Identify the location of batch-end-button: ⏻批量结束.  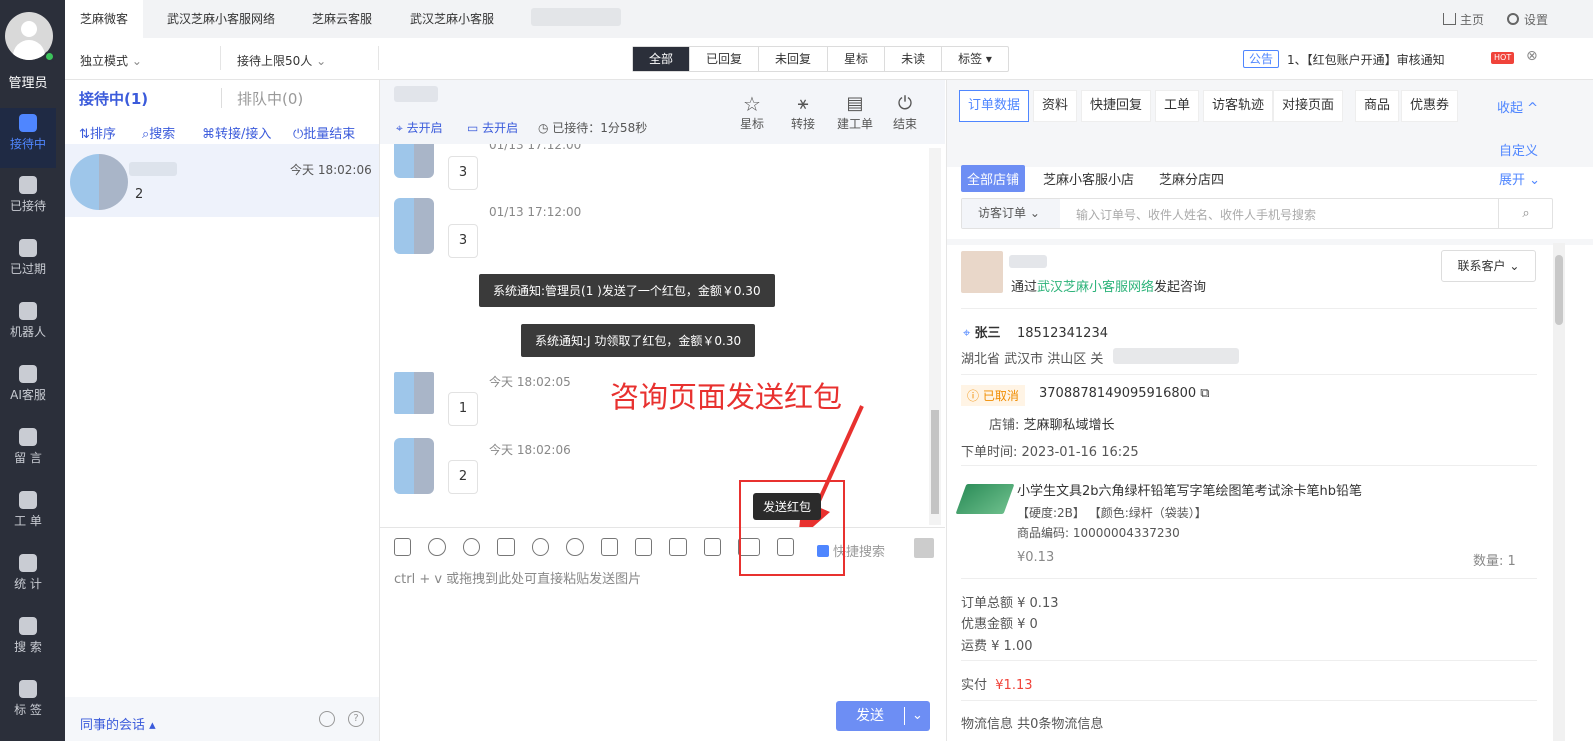
(324, 132).